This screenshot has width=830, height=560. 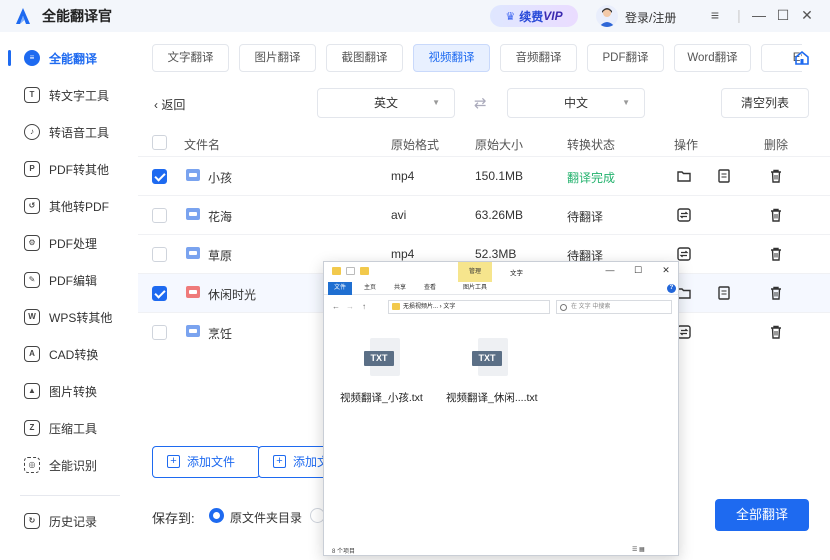 What do you see at coordinates (79, 169) in the screenshot?
I see `sidebar-item-label: PDF转其他` at bounding box center [79, 169].